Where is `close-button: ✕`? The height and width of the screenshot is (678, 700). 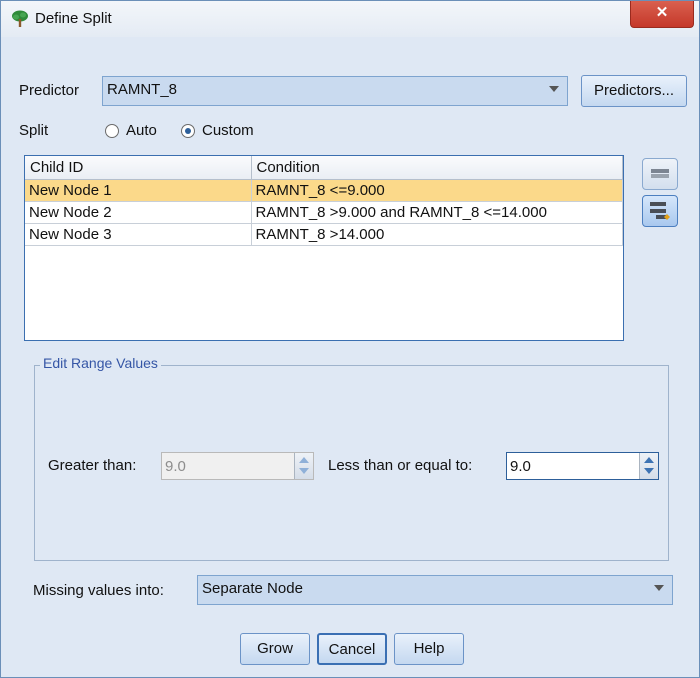 close-button: ✕ is located at coordinates (662, 14).